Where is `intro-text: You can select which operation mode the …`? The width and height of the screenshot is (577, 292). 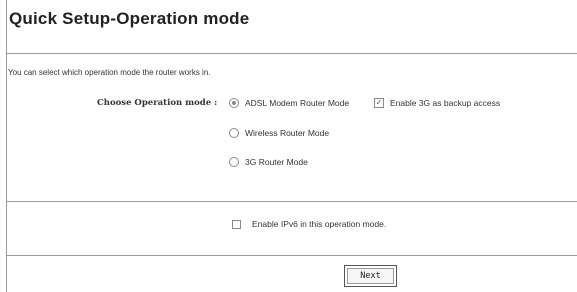 intro-text: You can select which operation mode the … is located at coordinates (109, 72).